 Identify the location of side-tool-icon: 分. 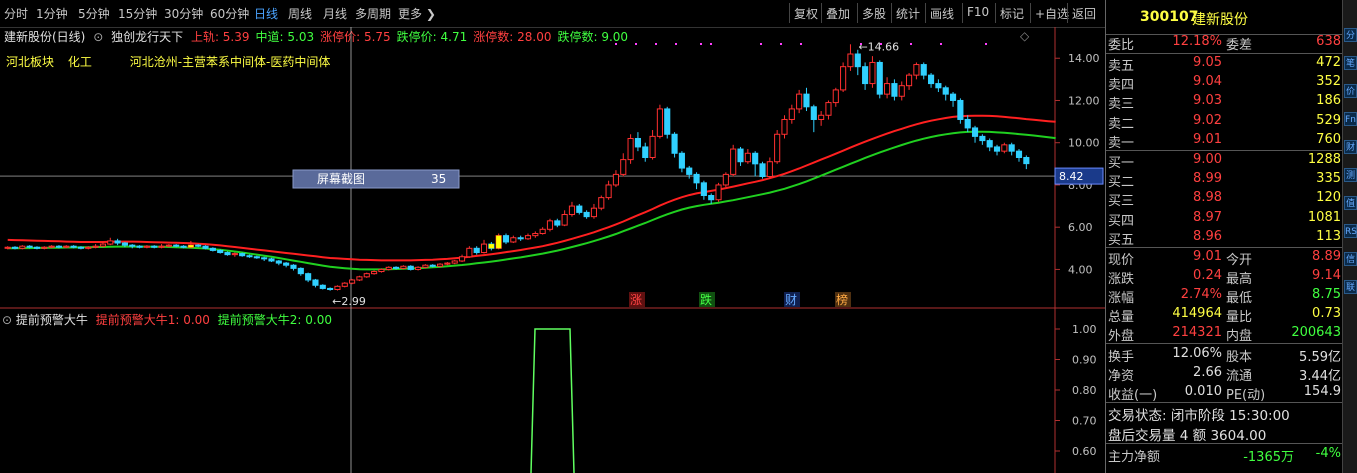
(1350, 35).